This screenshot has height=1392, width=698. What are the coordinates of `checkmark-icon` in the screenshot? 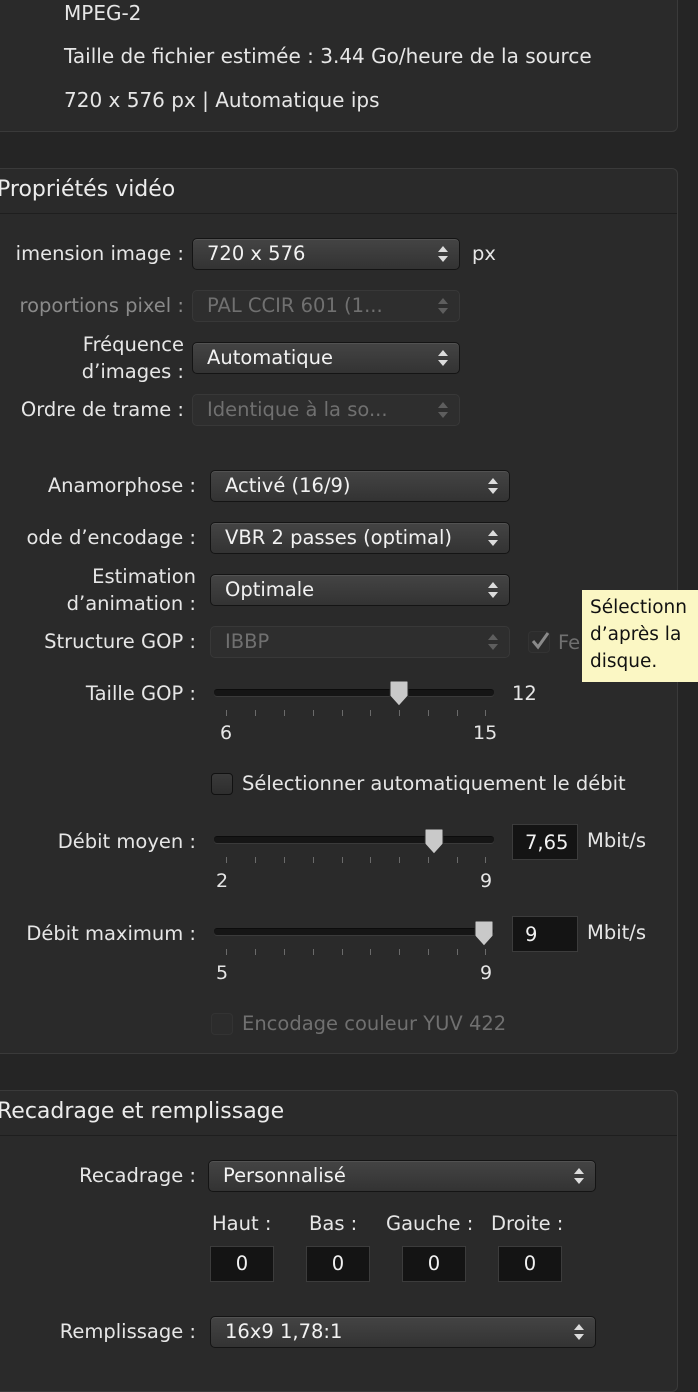 It's located at (540, 641).